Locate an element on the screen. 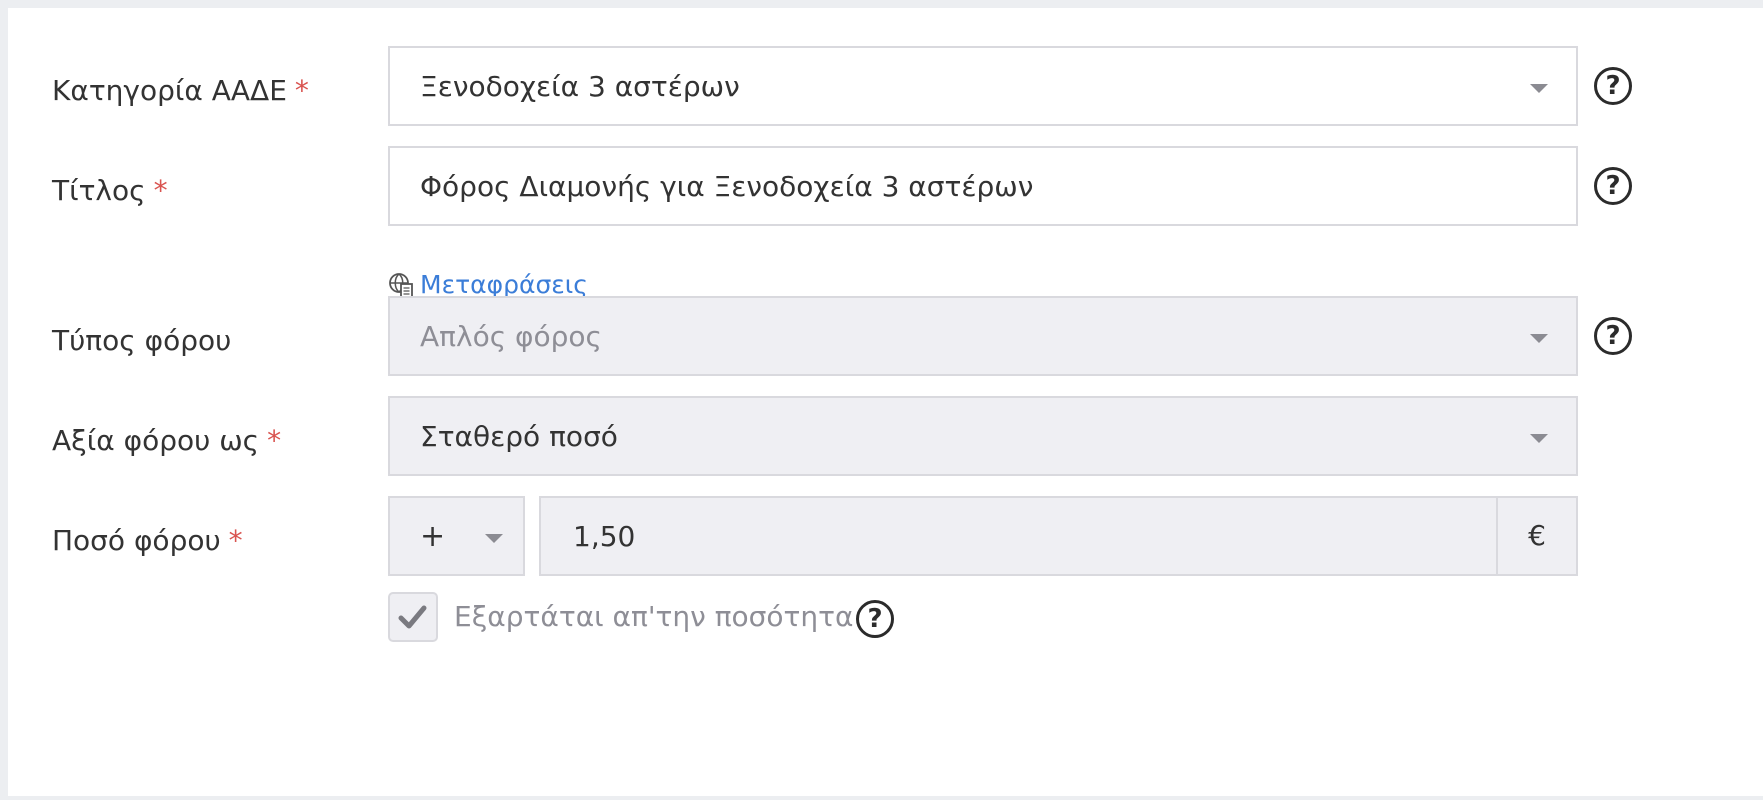 The width and height of the screenshot is (1763, 800). tax-sign-select: + is located at coordinates (456, 536).